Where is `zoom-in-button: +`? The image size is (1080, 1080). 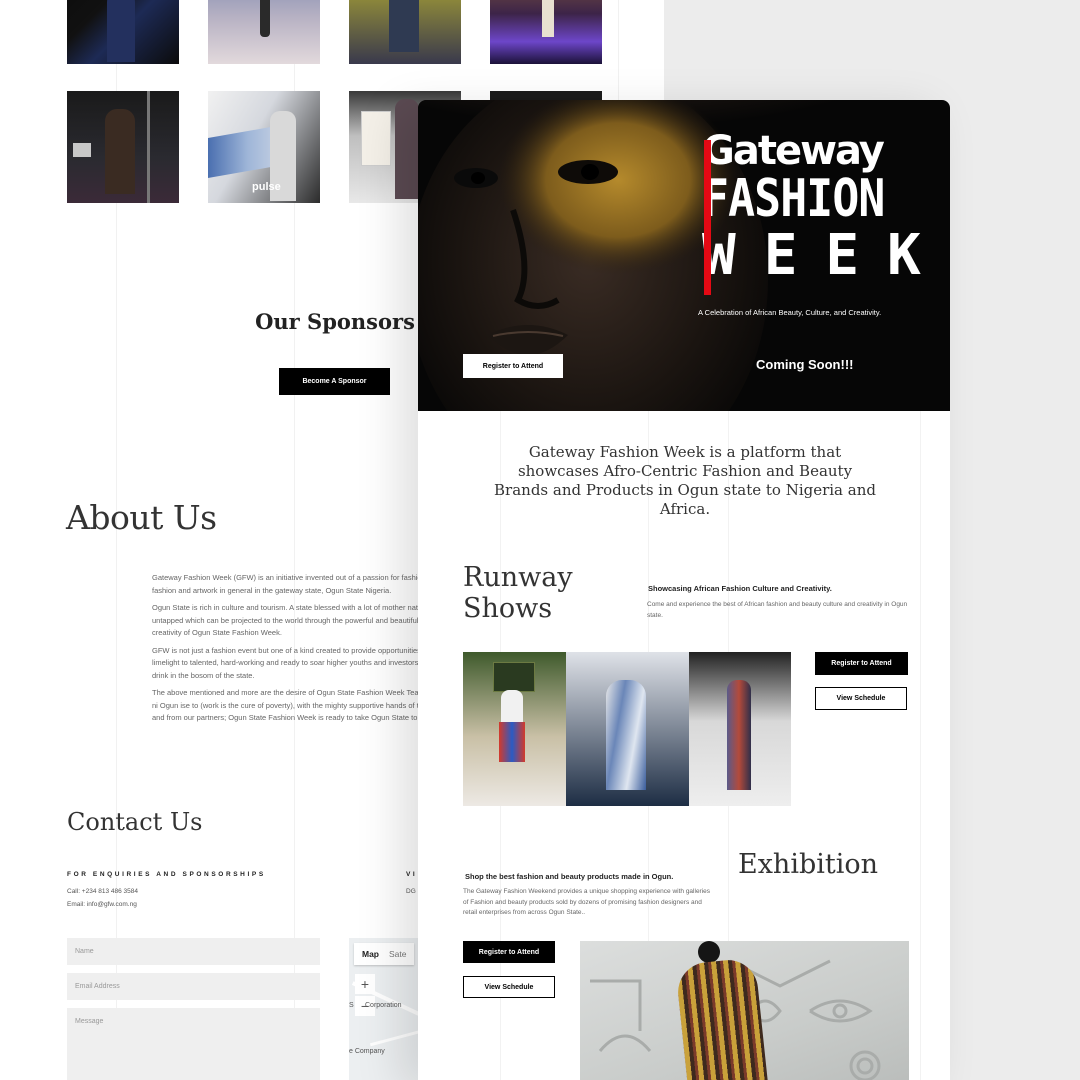 zoom-in-button: + is located at coordinates (365, 984).